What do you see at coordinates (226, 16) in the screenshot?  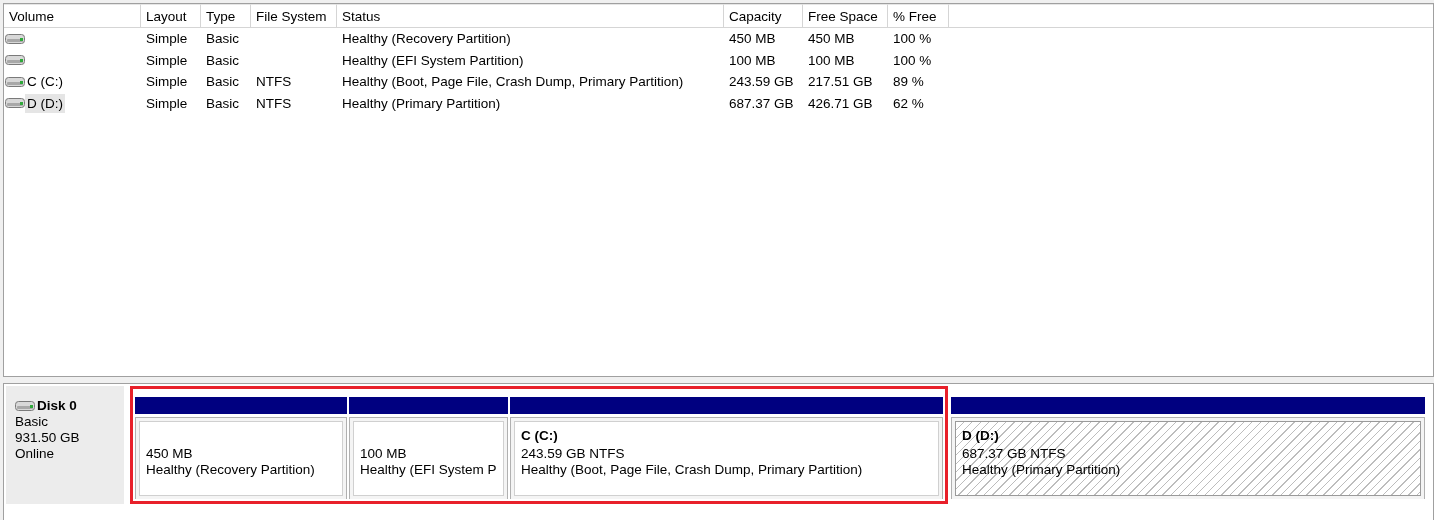 I see `column-header: Type` at bounding box center [226, 16].